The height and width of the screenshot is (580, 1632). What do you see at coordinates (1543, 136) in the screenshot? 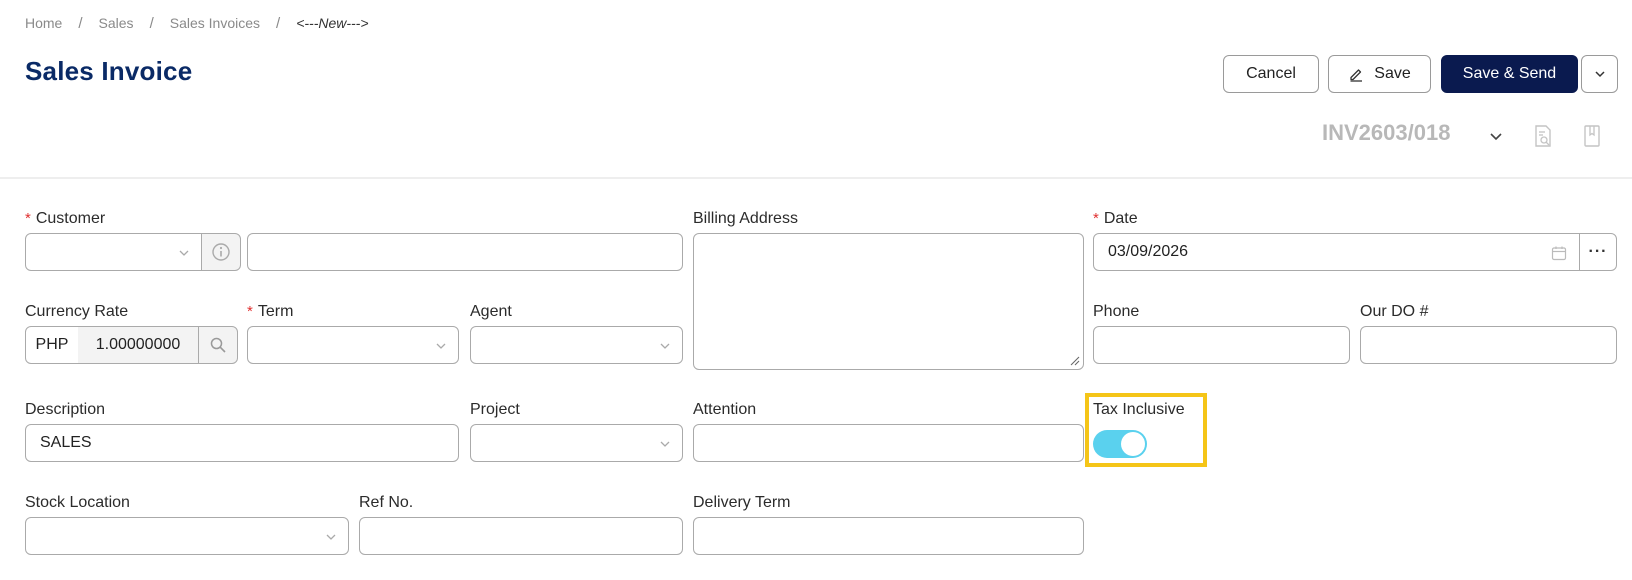
I see `document-preview-icon` at bounding box center [1543, 136].